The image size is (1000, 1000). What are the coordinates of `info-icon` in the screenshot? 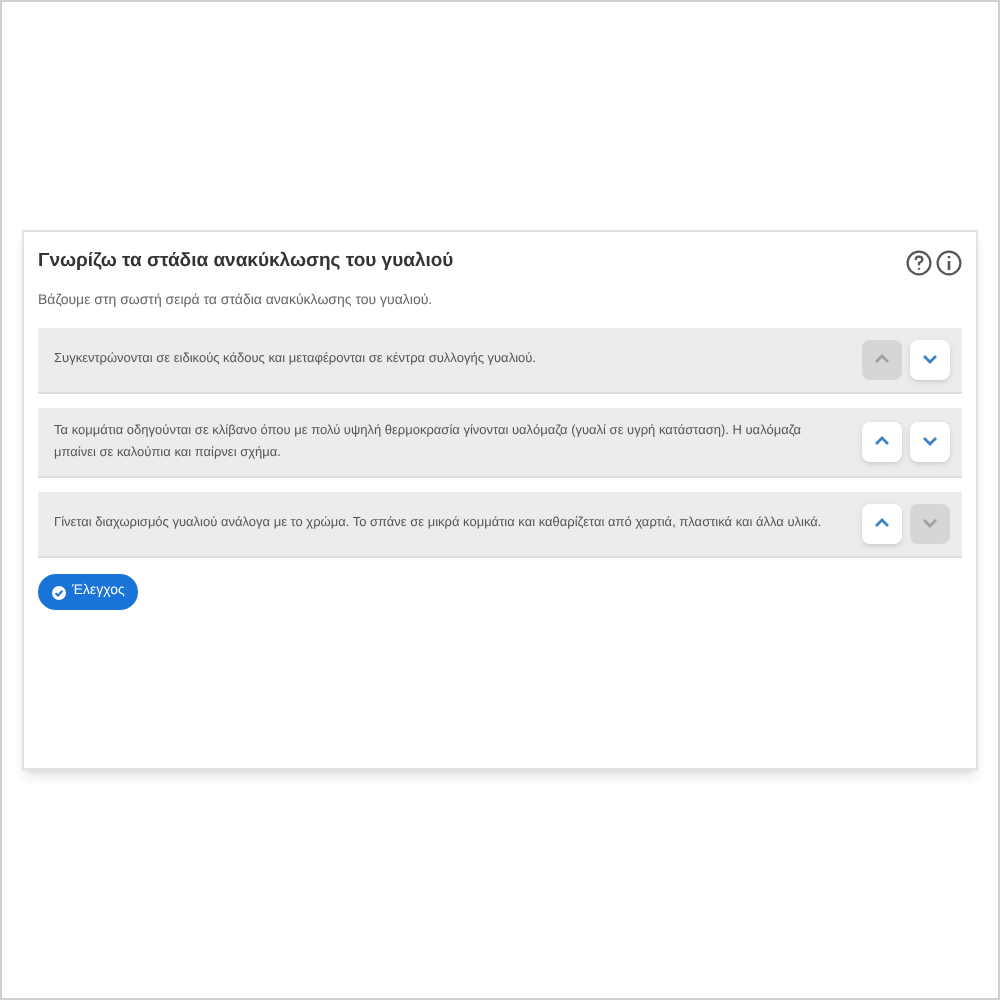 It's located at (949, 262).